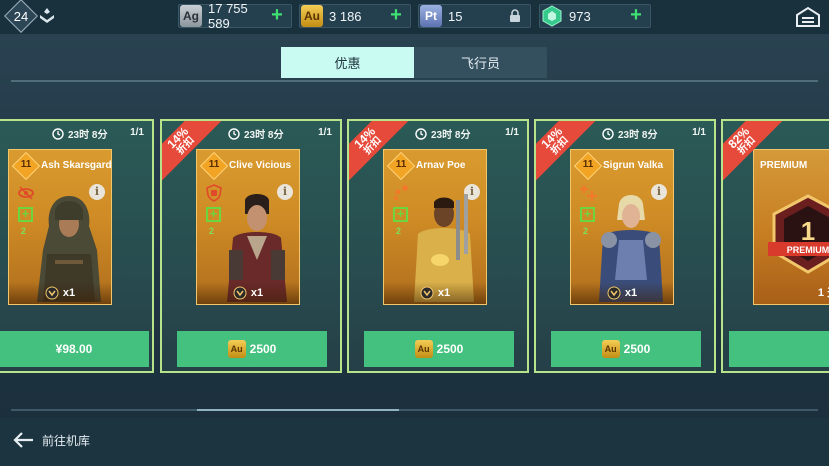  What do you see at coordinates (347, 62) in the screenshot?
I see `tab-offers: 优惠` at bounding box center [347, 62].